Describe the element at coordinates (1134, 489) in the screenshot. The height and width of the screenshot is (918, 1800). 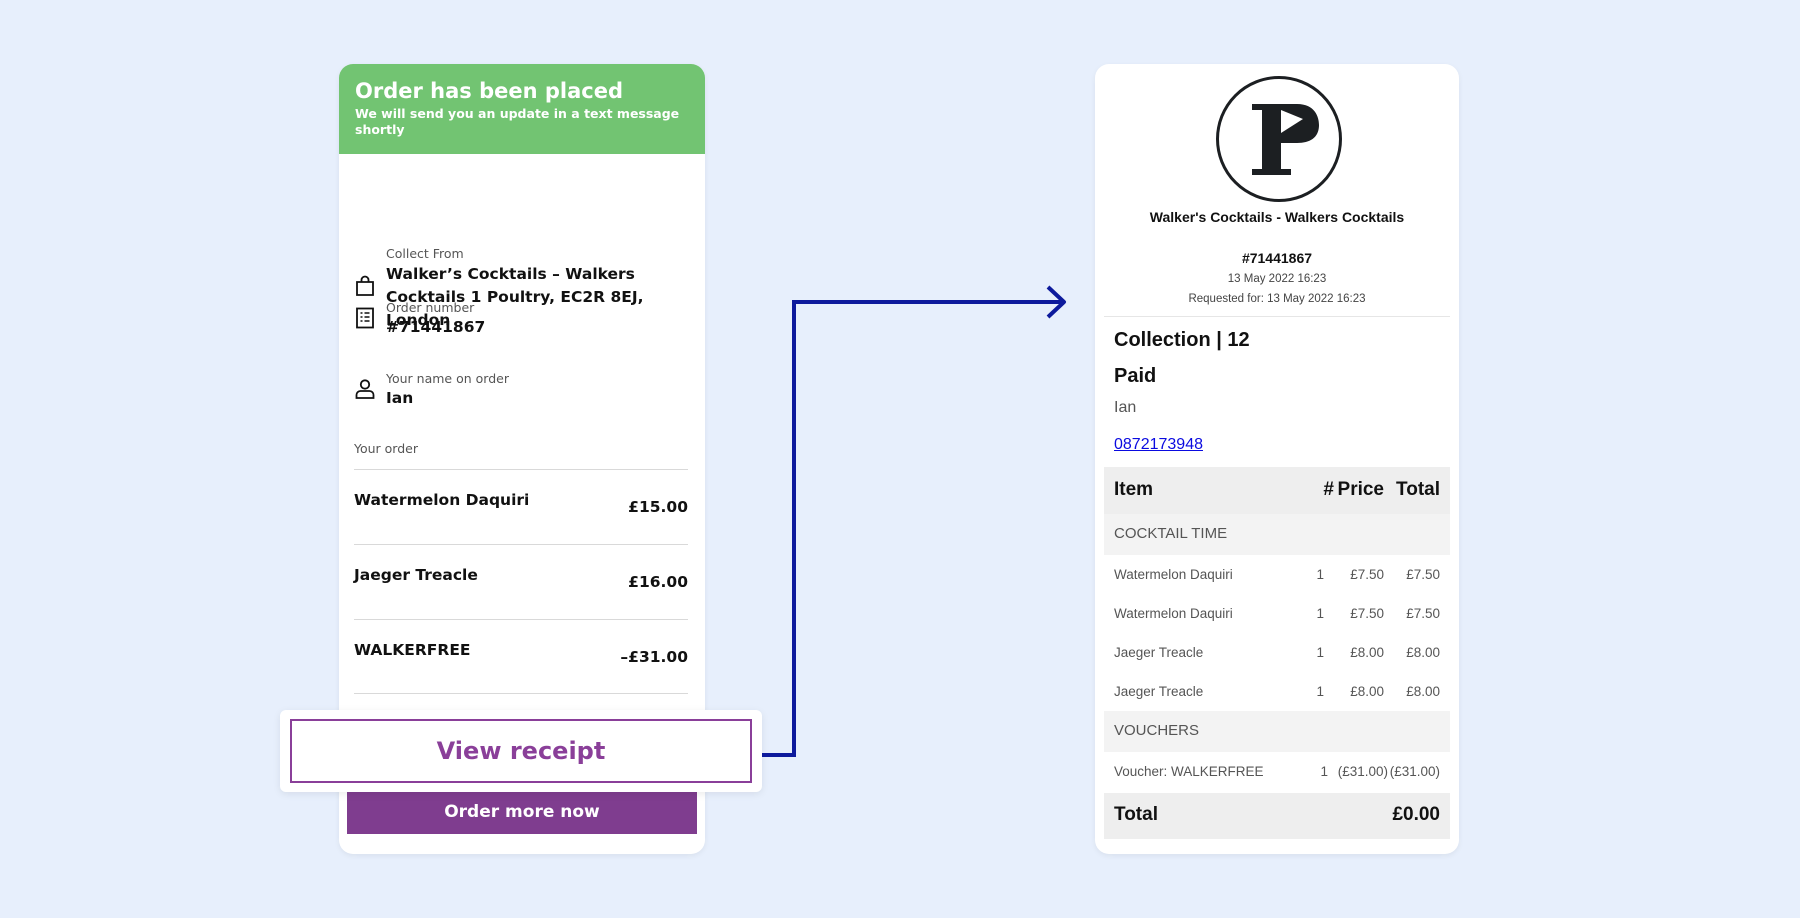
I see `header-item: Item` at that location.